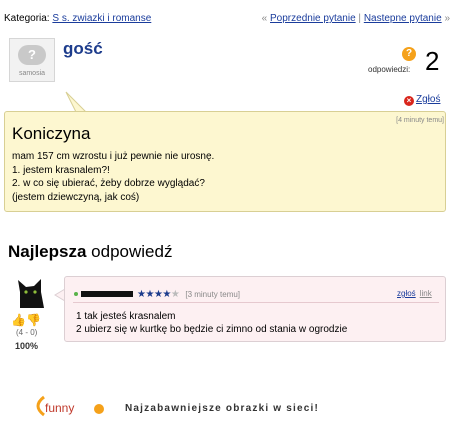 The height and width of the screenshot is (426, 458). I want to click on category-link: S s. zwiazki i romanse, so click(101, 18).